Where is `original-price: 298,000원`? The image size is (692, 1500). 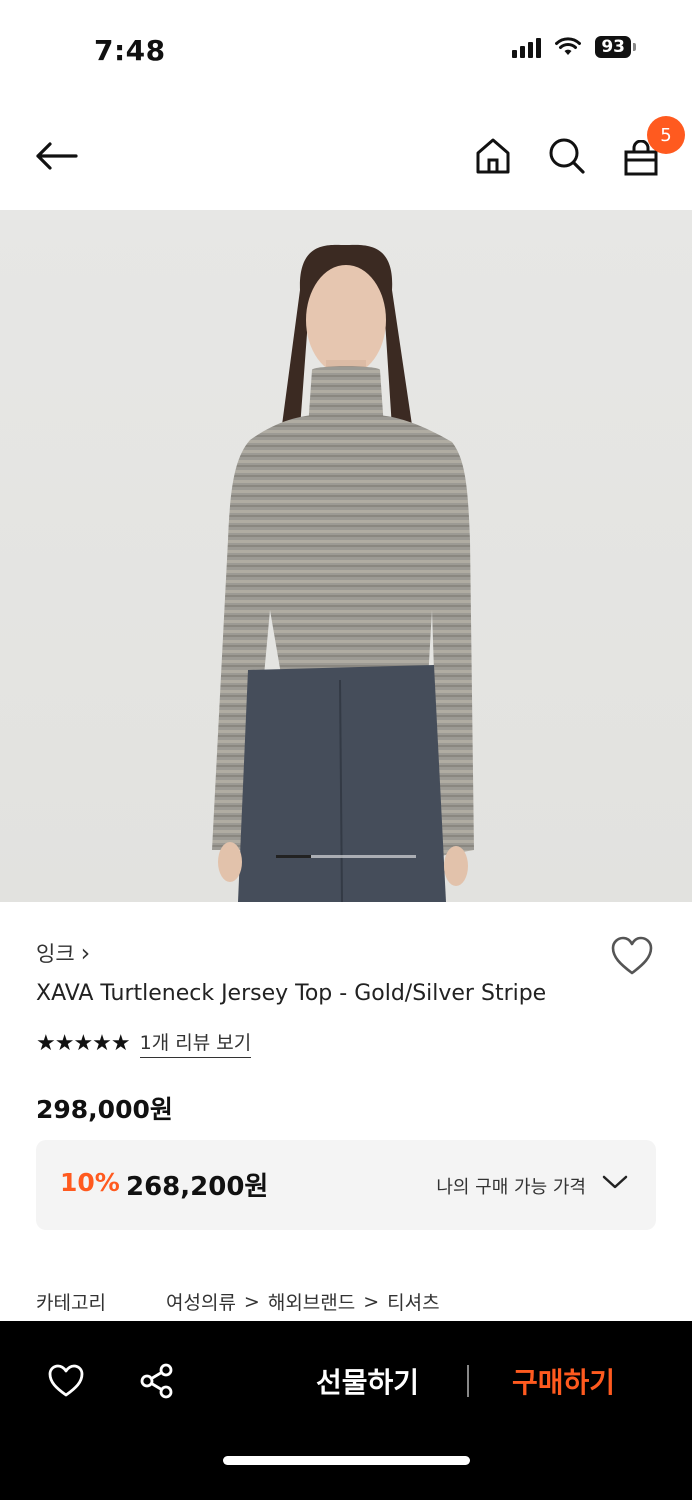 original-price: 298,000원 is located at coordinates (104, 1109).